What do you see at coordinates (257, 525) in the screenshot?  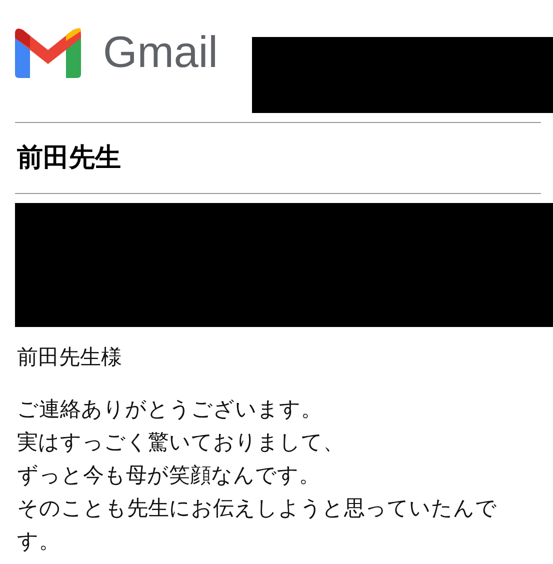 I see `message-line: そのことも先生にお伝えしようと思っていたんです。` at bounding box center [257, 525].